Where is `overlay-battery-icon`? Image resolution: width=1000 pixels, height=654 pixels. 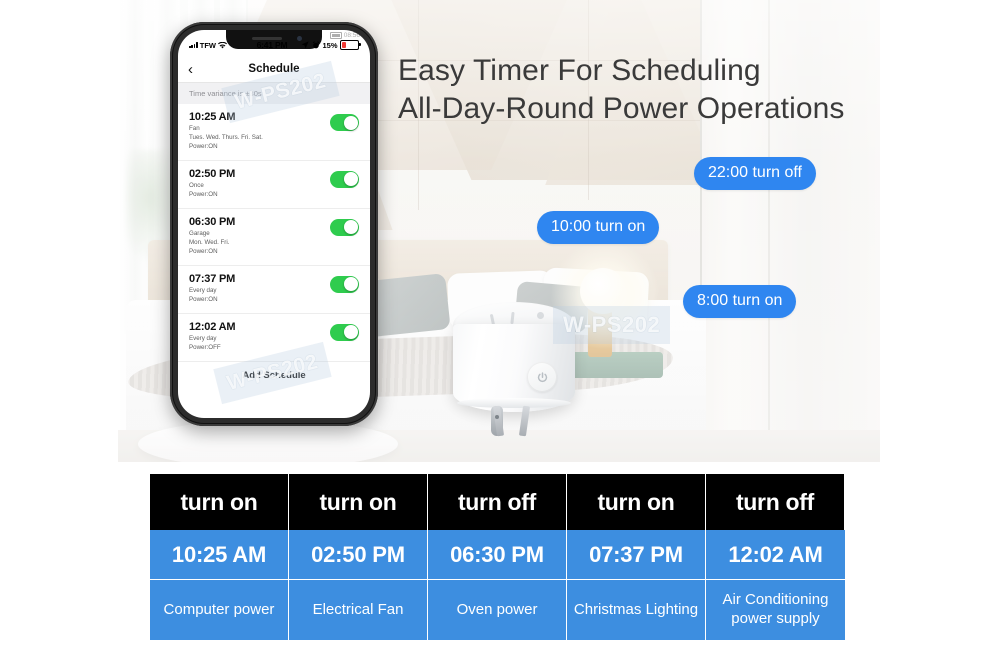
overlay-battery-icon is located at coordinates (335, 35).